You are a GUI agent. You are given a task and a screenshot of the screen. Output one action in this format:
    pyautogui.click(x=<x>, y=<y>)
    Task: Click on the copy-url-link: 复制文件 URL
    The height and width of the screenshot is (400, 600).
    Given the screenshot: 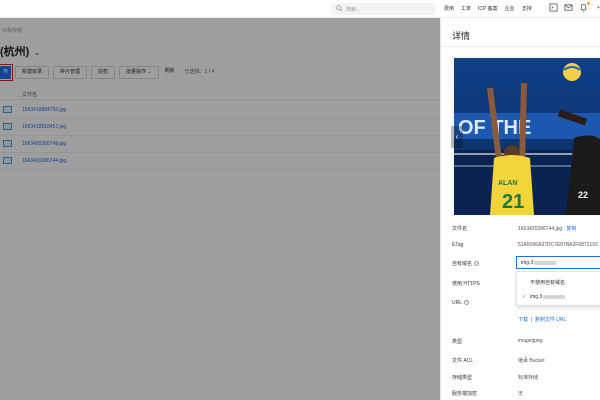 What is the action you would take?
    pyautogui.click(x=550, y=320)
    